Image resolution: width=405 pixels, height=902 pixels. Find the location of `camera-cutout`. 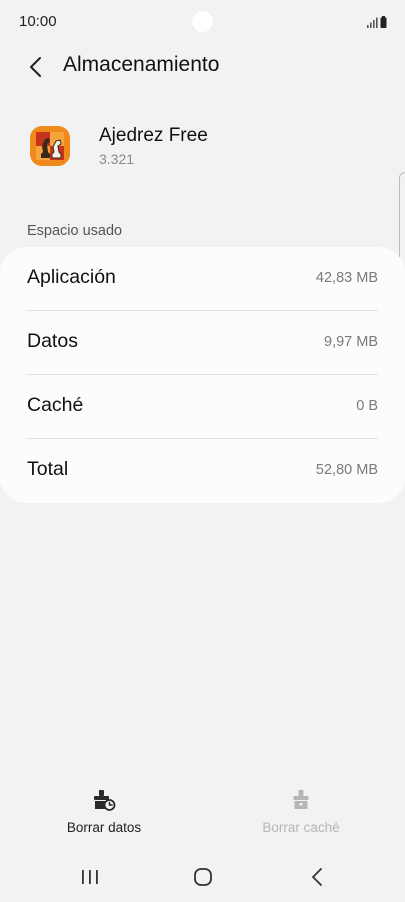

camera-cutout is located at coordinates (202, 21).